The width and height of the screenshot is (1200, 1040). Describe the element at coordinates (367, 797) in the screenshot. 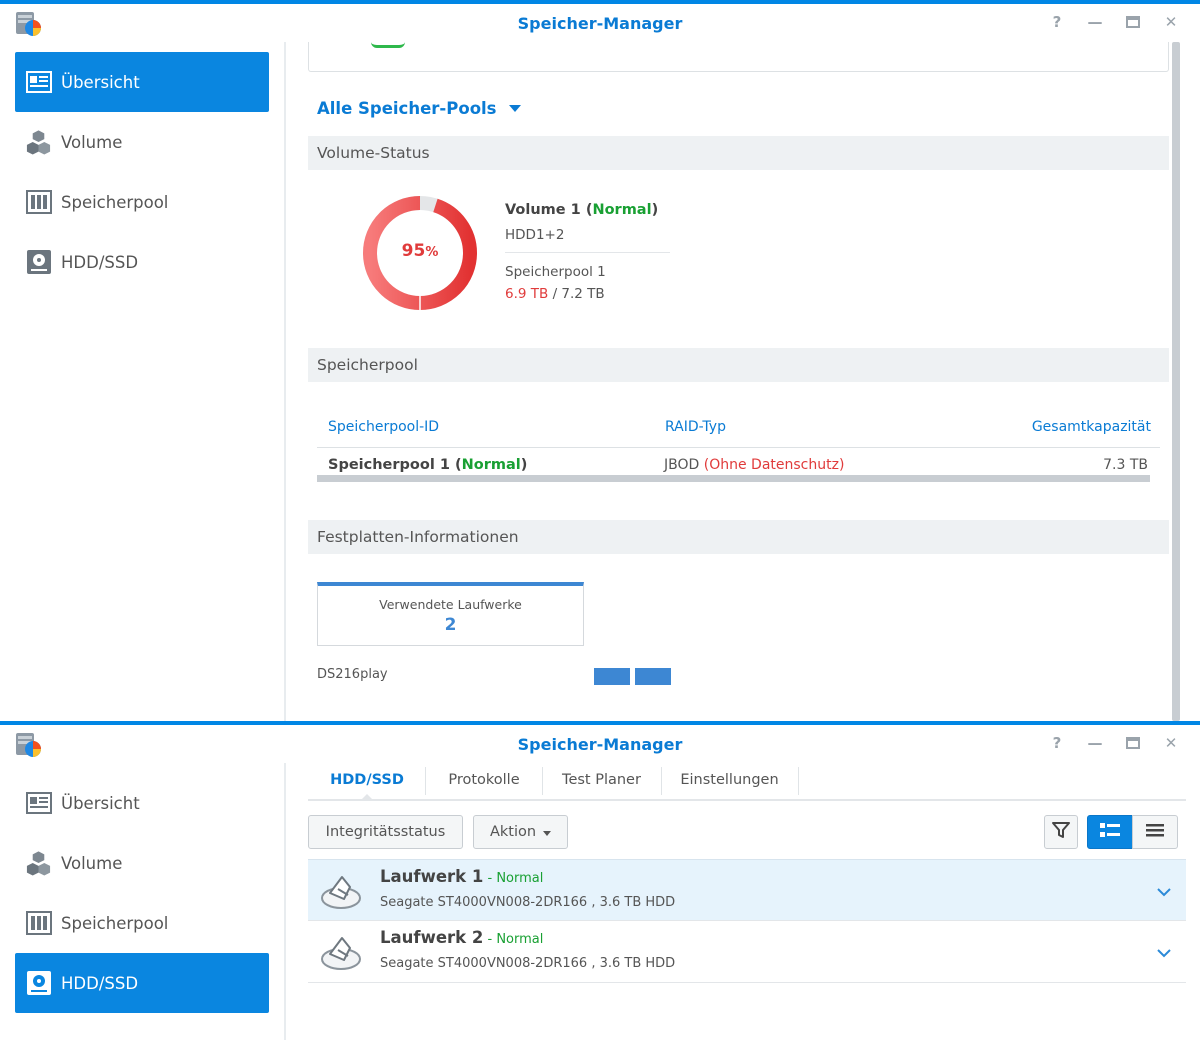

I see `active-tab-pointer` at that location.